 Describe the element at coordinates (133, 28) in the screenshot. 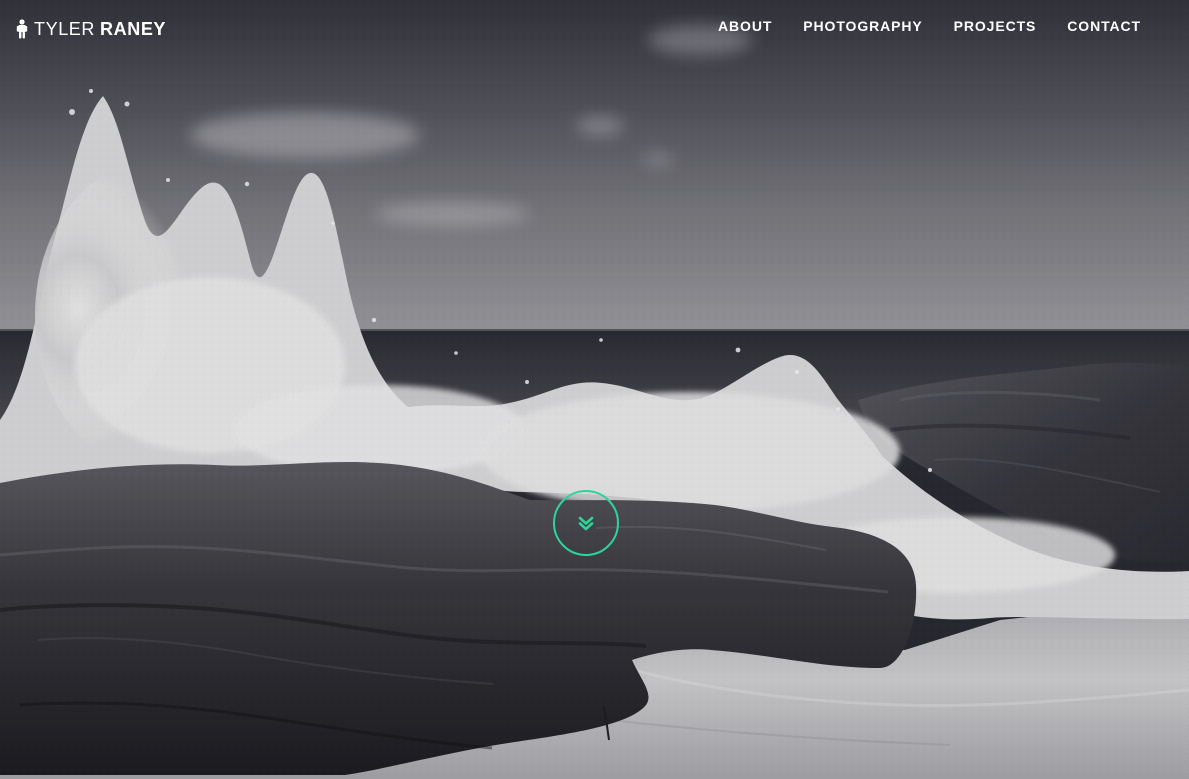

I see `brand-last-name: RANEY` at that location.